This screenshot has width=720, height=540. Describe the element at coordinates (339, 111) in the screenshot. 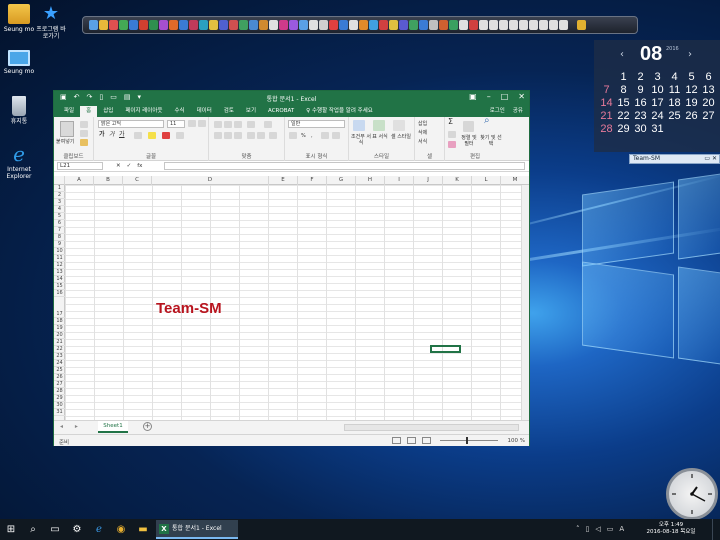

I see `tell-me-search: ♀ 수행할 작업을 알려 주세요` at that location.